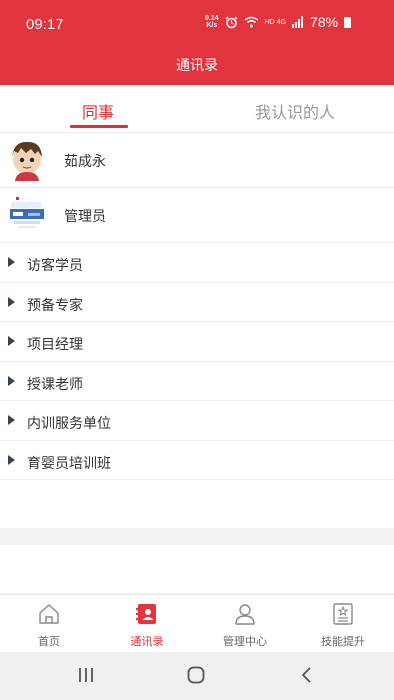 The height and width of the screenshot is (700, 394). Describe the element at coordinates (197, 263) in the screenshot. I see `group-row-visitors: 访客学员` at that location.